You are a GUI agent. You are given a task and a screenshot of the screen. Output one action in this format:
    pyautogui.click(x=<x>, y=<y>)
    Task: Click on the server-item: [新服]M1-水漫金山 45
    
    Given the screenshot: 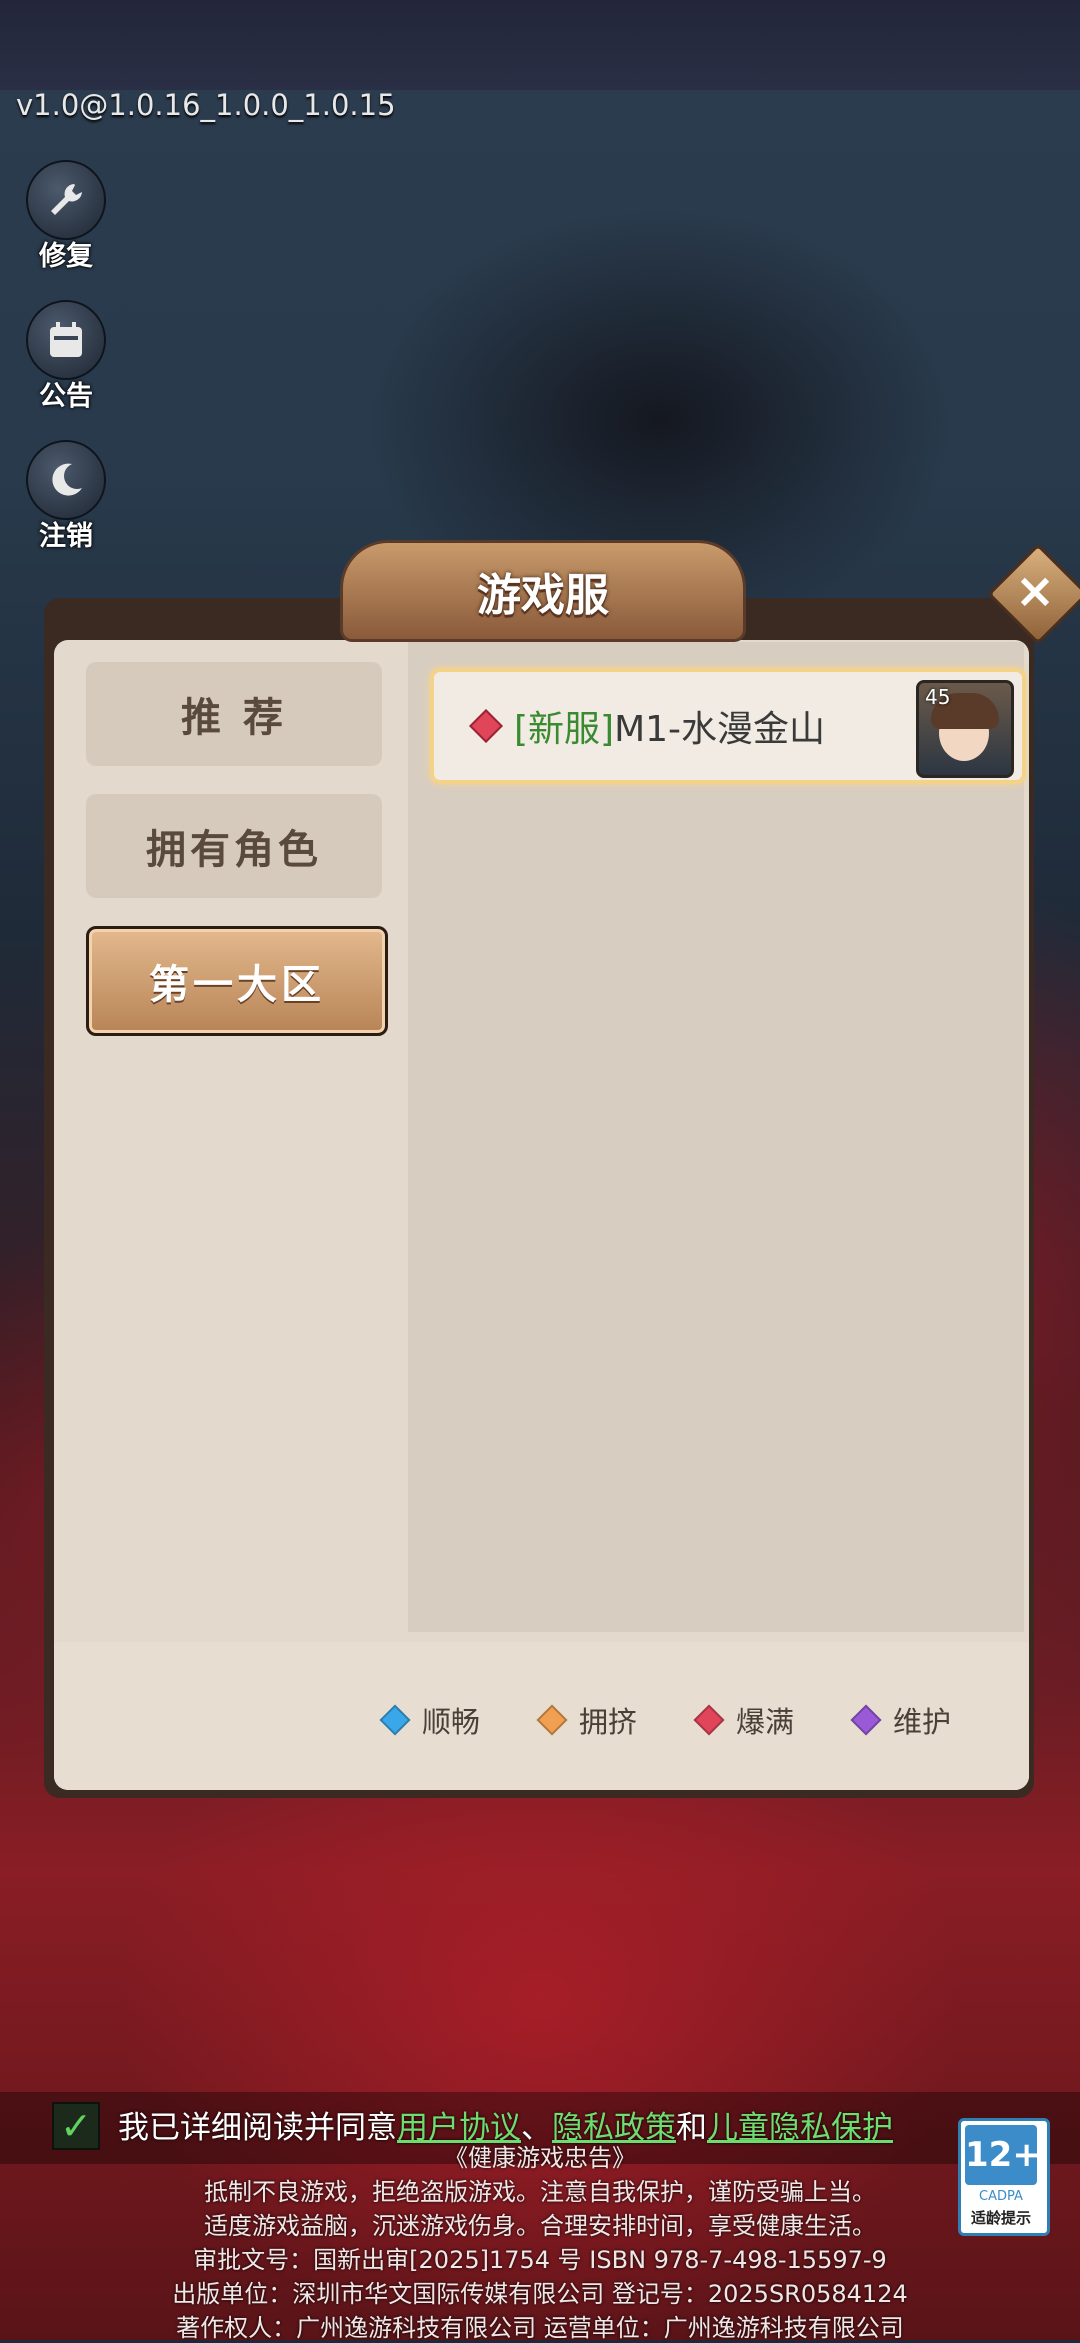 What is the action you would take?
    pyautogui.click(x=728, y=726)
    